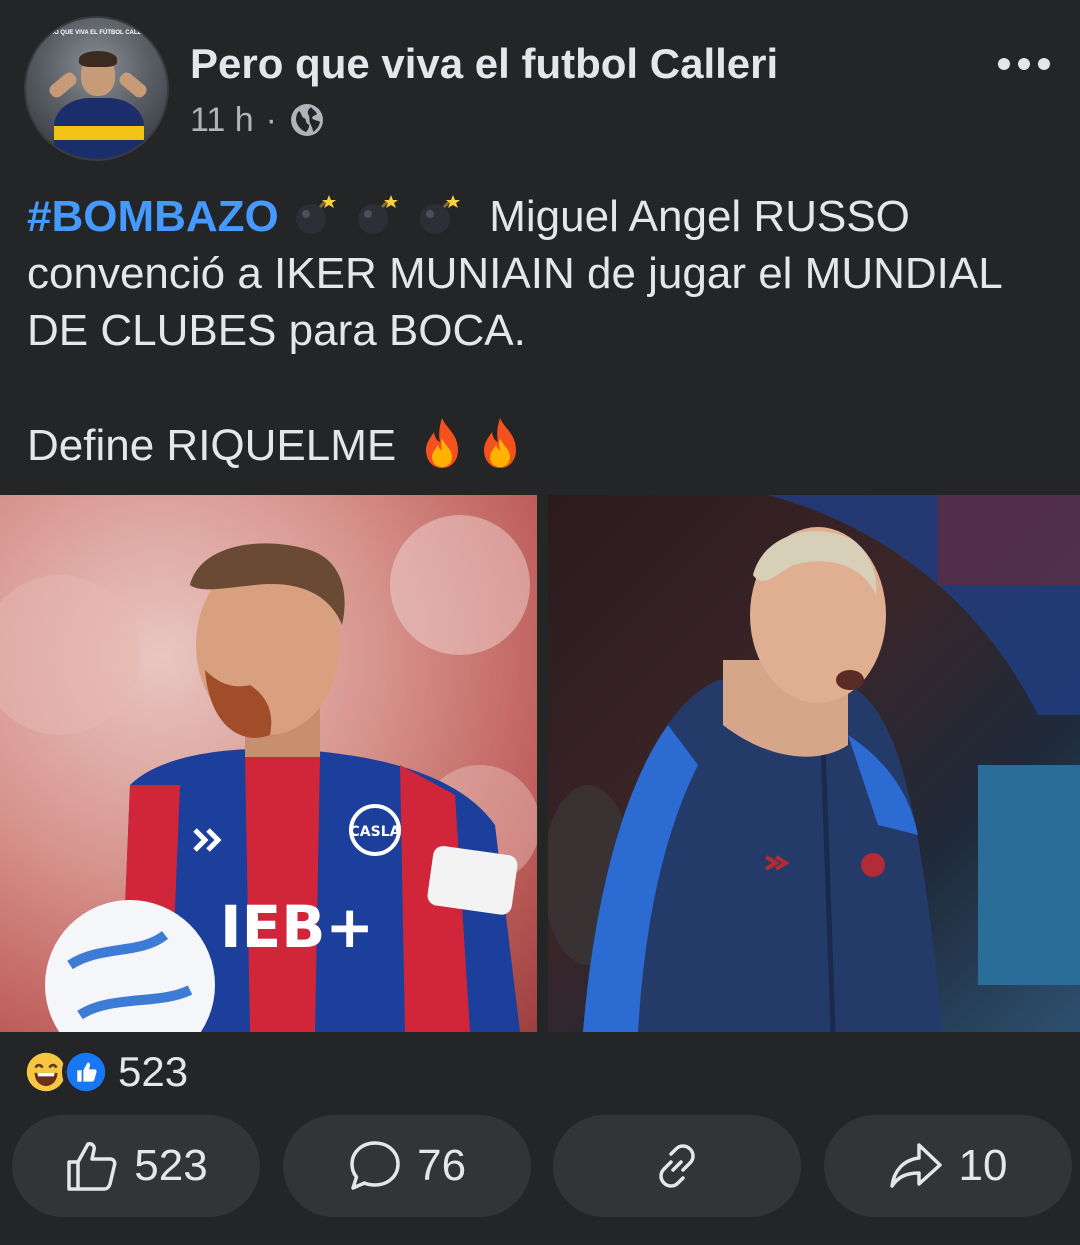 The image size is (1080, 1245). Describe the element at coordinates (406, 1166) in the screenshot. I see `comment-button: 76` at that location.